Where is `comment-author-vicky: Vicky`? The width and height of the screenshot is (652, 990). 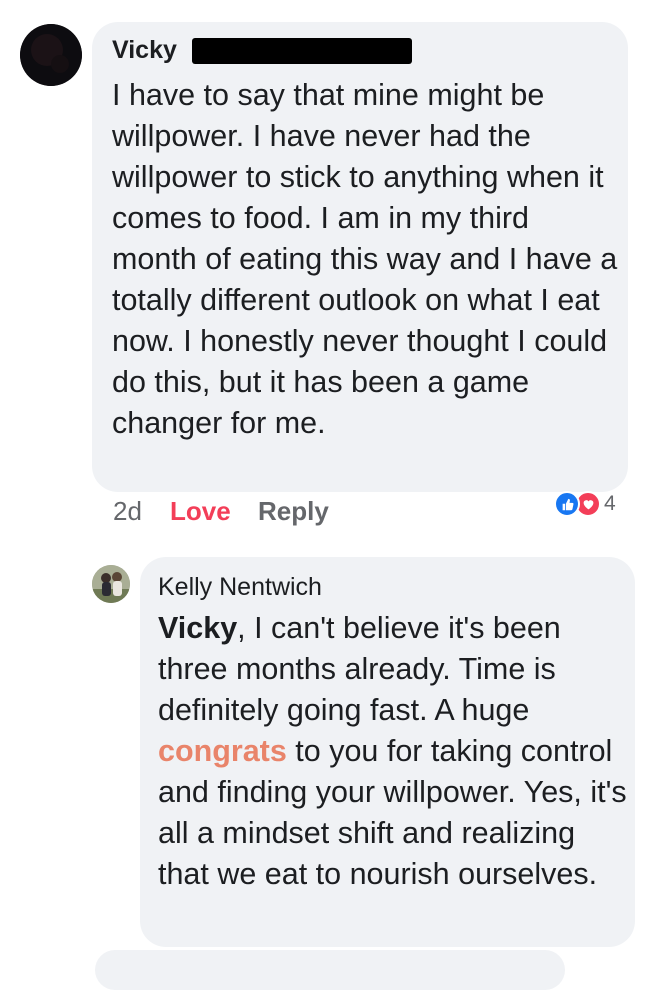 comment-author-vicky: Vicky is located at coordinates (144, 50).